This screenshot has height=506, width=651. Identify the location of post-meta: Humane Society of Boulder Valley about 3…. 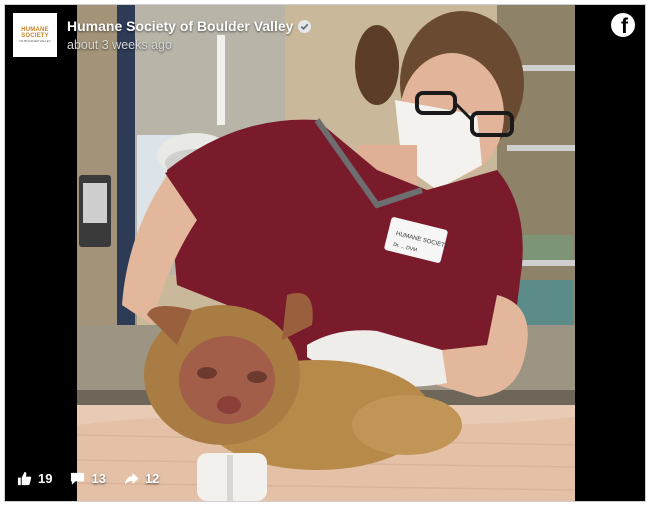
(189, 35).